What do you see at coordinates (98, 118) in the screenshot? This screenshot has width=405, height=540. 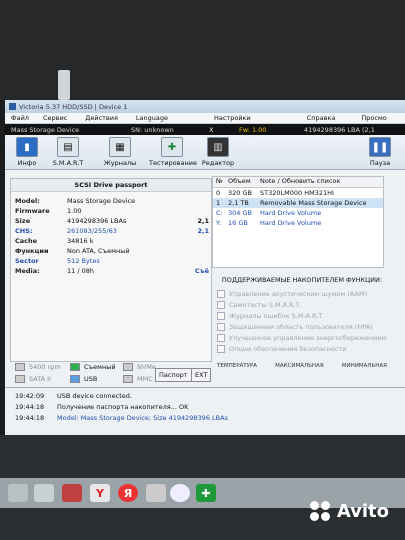 I see `menu-actions: Действия` at bounding box center [98, 118].